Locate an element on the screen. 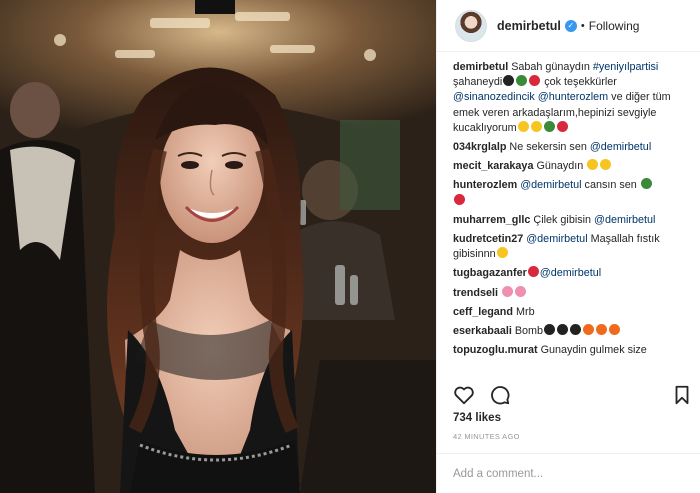 The image size is (700, 493). comment-username: 034krglalp is located at coordinates (479, 147).